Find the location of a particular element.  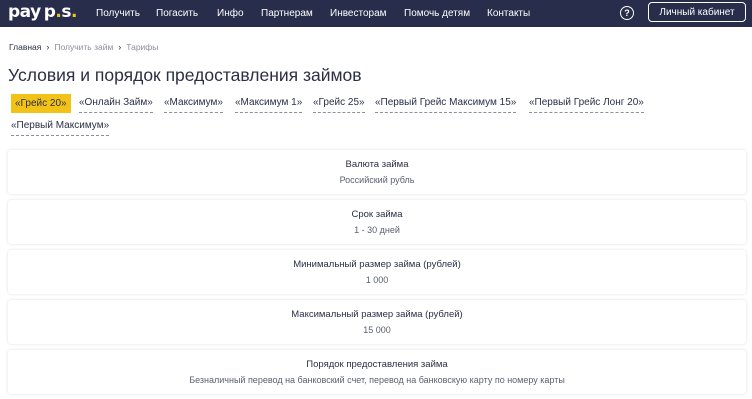

tariff-tab-maximum: «Максимум» is located at coordinates (193, 103).